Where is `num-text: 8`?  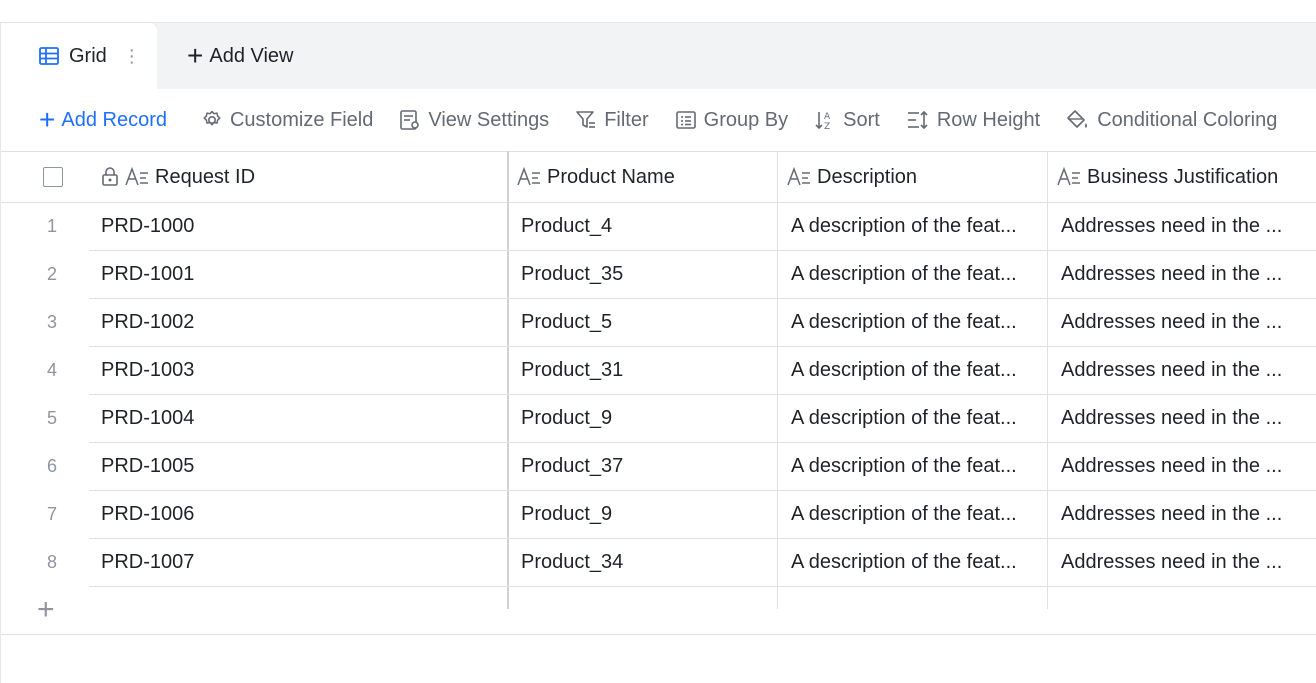 num-text: 8 is located at coordinates (52, 562).